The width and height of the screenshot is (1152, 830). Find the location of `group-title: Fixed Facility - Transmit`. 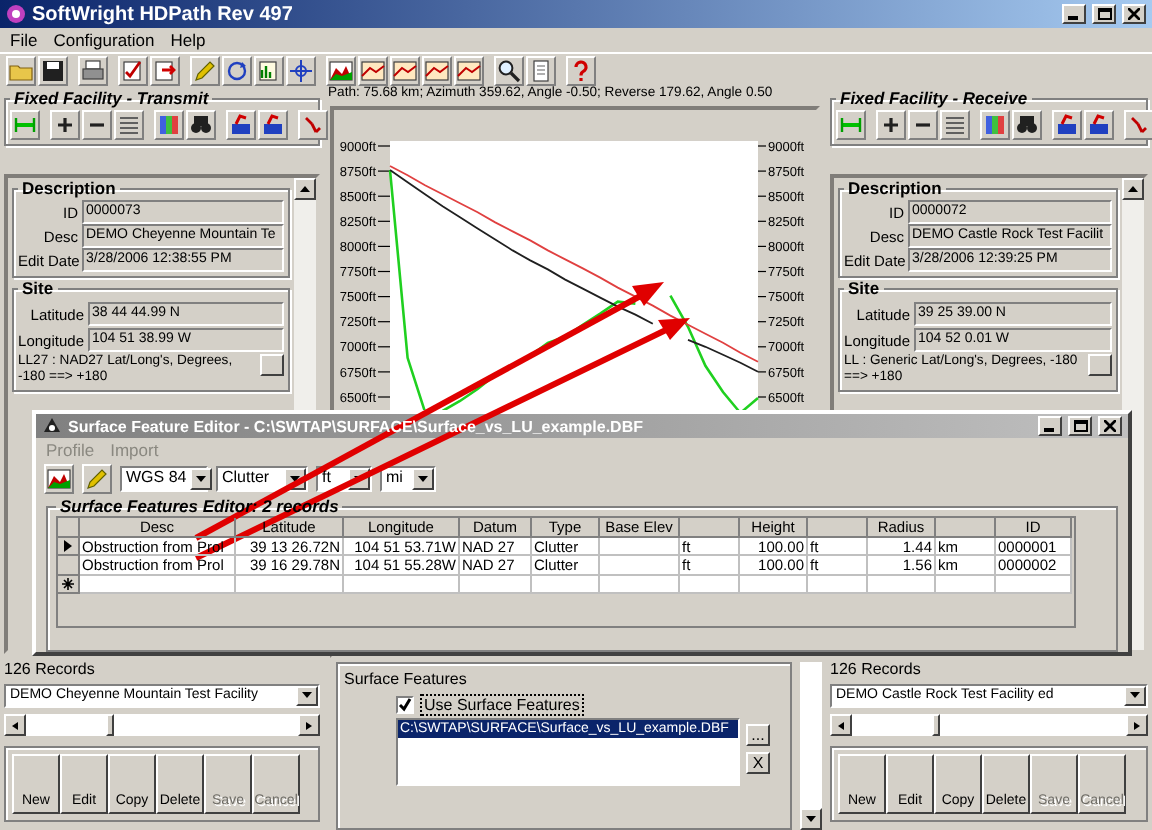

group-title: Fixed Facility - Transmit is located at coordinates (111, 98).